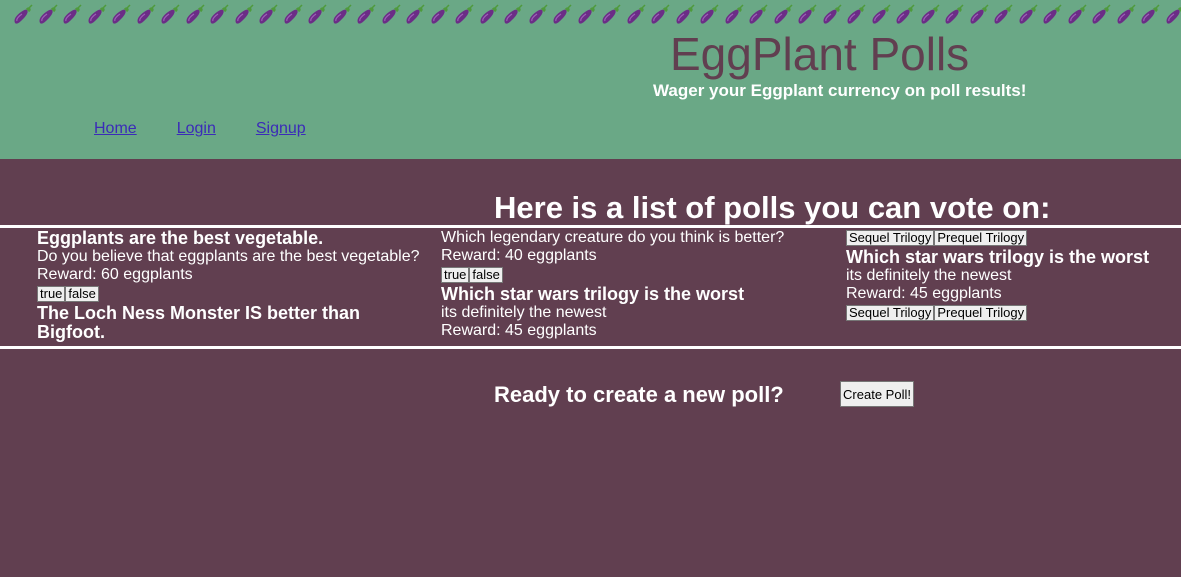  I want to click on nav-home-link: Home, so click(115, 129).